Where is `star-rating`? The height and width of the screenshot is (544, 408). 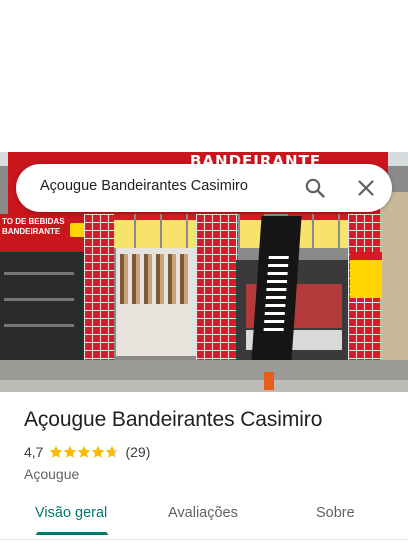
star-rating is located at coordinates (84, 452).